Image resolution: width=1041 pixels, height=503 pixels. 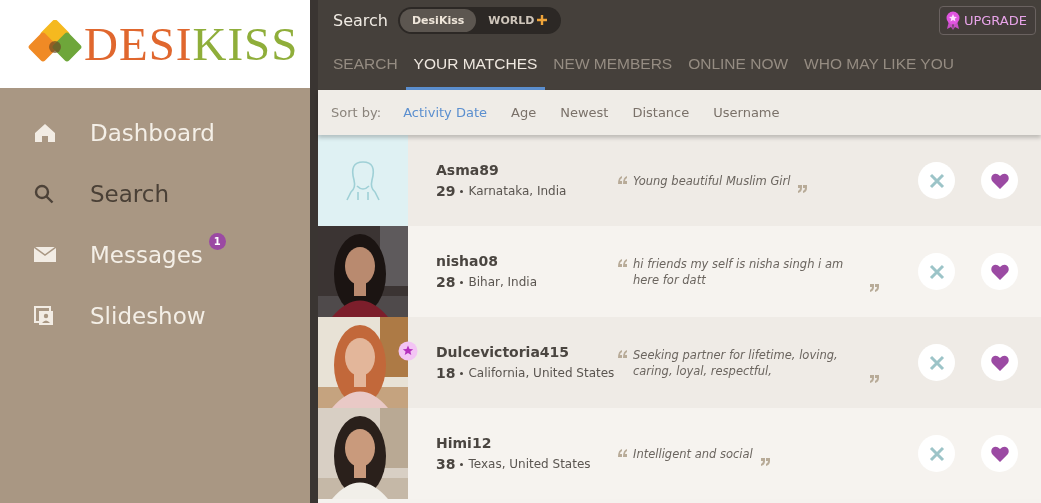 What do you see at coordinates (879, 65) in the screenshot?
I see `tab: WHO MAY LIKE YOU` at bounding box center [879, 65].